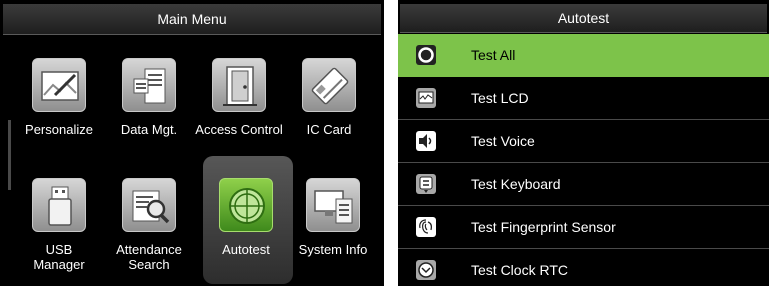  Describe the element at coordinates (333, 249) in the screenshot. I see `tile-label: System Info` at that location.